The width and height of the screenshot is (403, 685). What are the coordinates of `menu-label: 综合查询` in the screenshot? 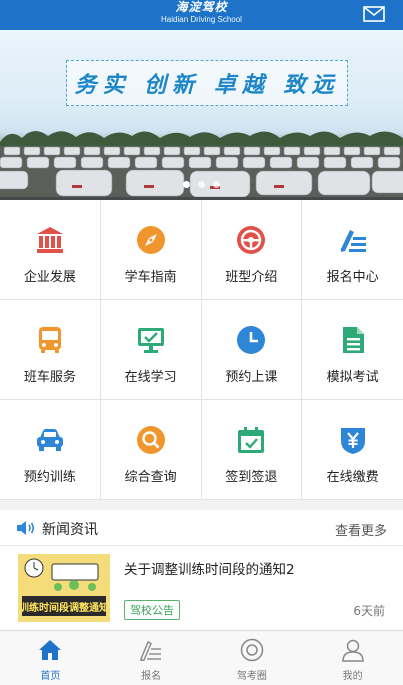 It's located at (150, 477).